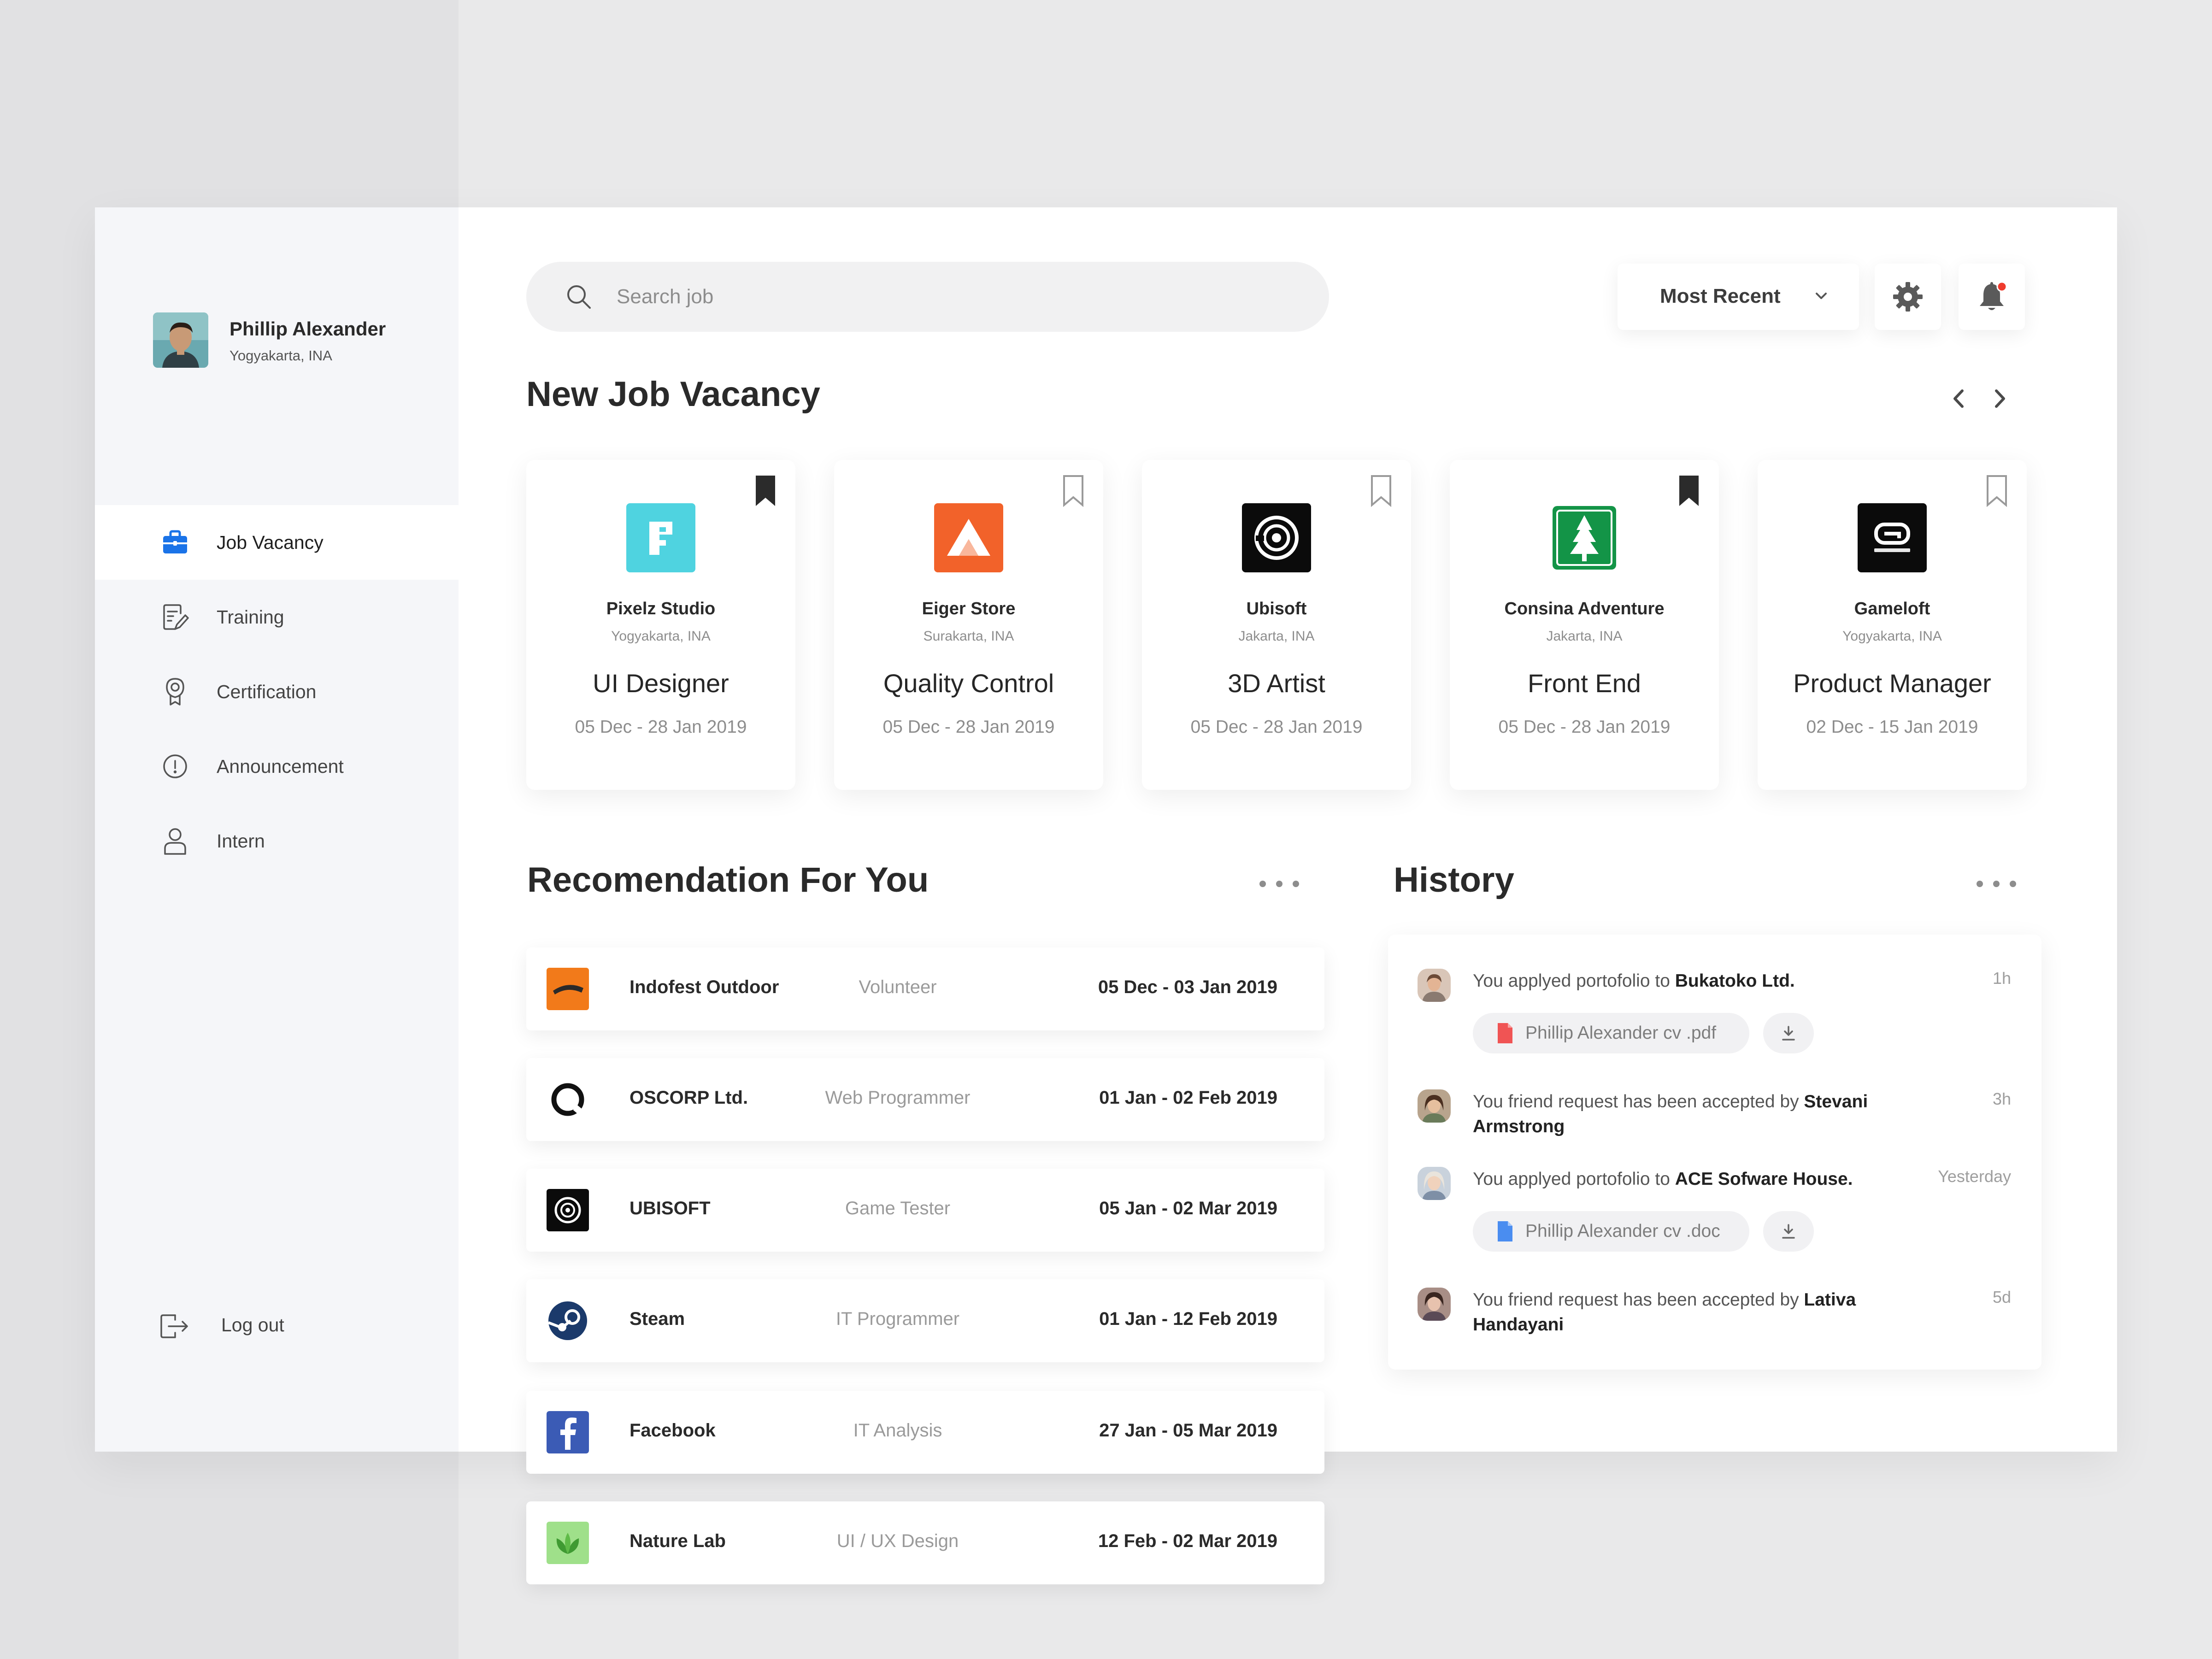 Image resolution: width=2212 pixels, height=1659 pixels. What do you see at coordinates (1634, 981) in the screenshot?
I see `history-text: You applyed portofolio to Bukatoko Ltd.` at bounding box center [1634, 981].